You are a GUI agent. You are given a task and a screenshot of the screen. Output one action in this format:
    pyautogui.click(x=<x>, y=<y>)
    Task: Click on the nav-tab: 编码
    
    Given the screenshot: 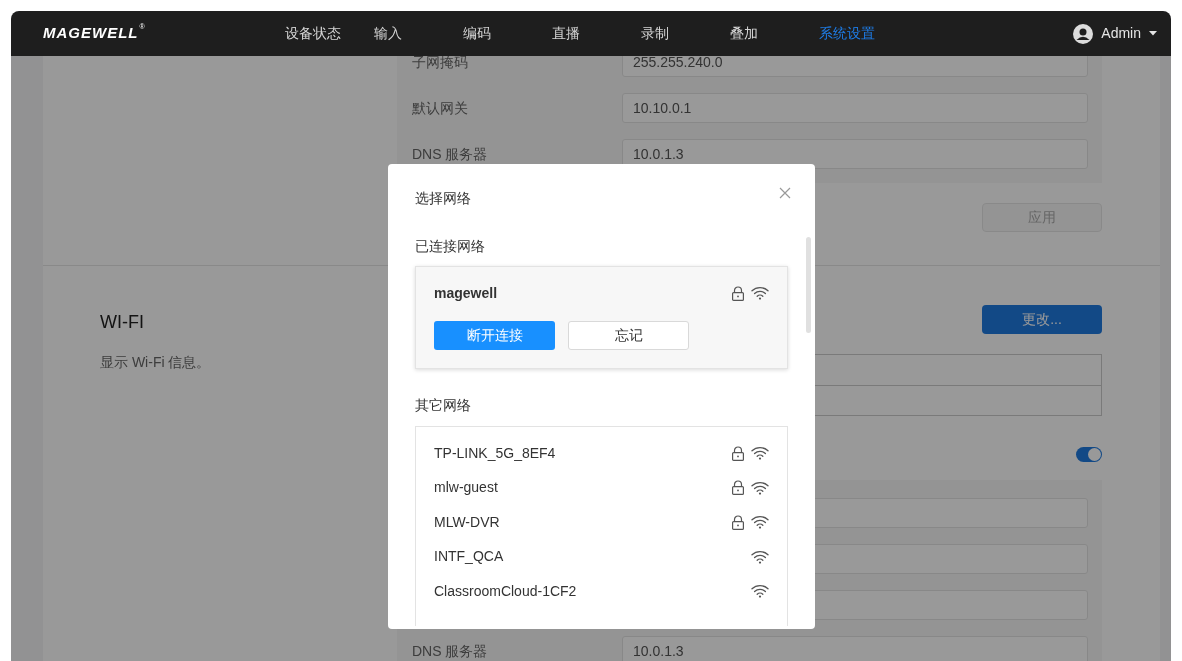 What is the action you would take?
    pyautogui.click(x=492, y=33)
    